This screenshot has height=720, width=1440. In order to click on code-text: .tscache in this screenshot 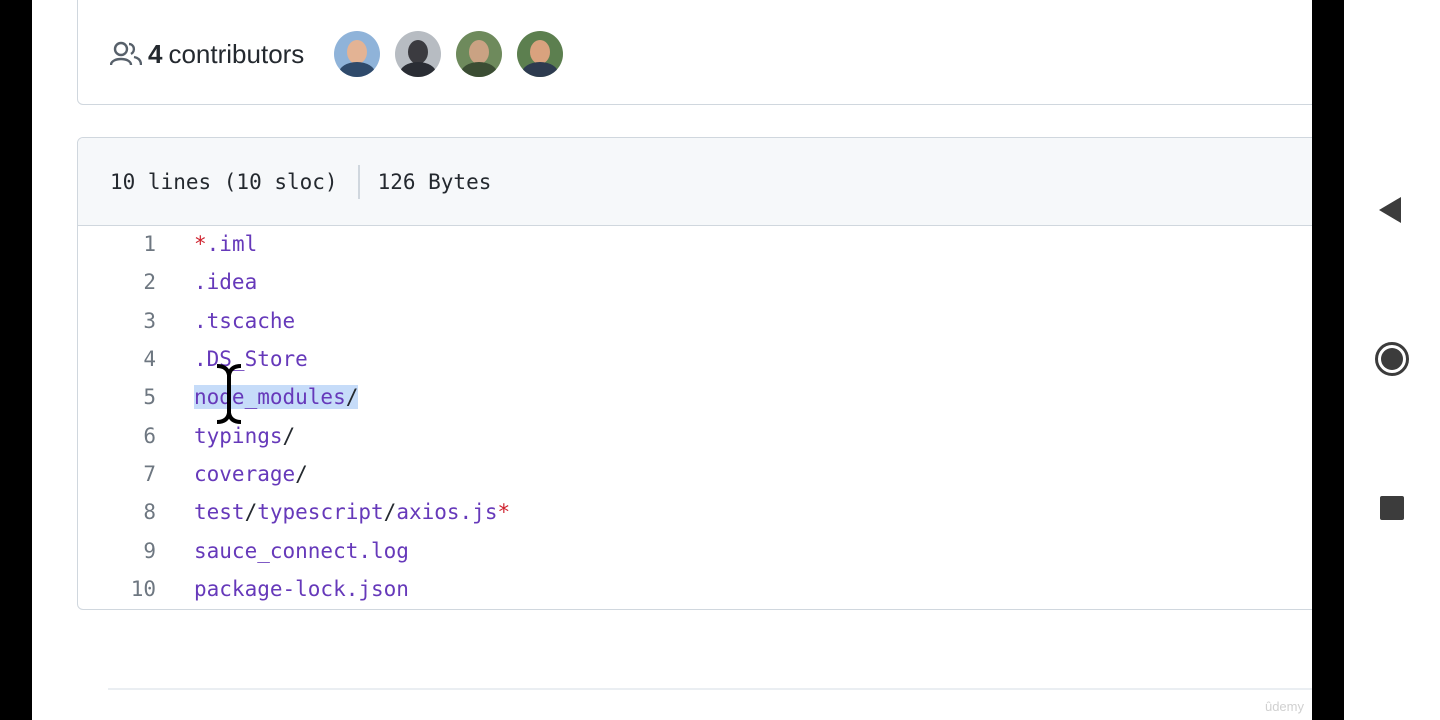, I will do `click(245, 320)`.